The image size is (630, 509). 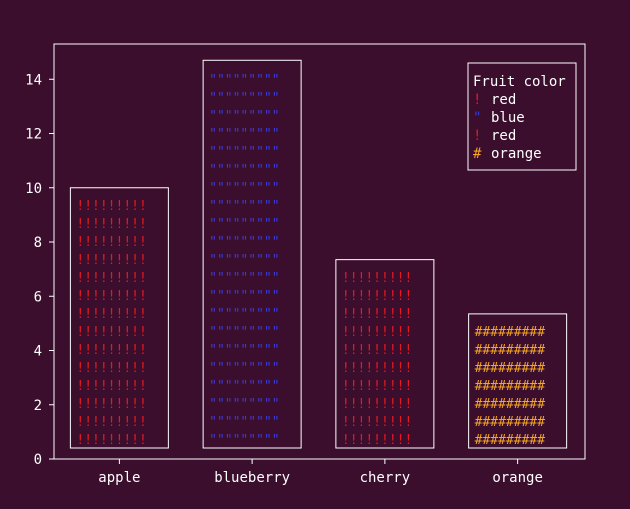 I want to click on y-tick-label: 6, so click(x=38, y=297).